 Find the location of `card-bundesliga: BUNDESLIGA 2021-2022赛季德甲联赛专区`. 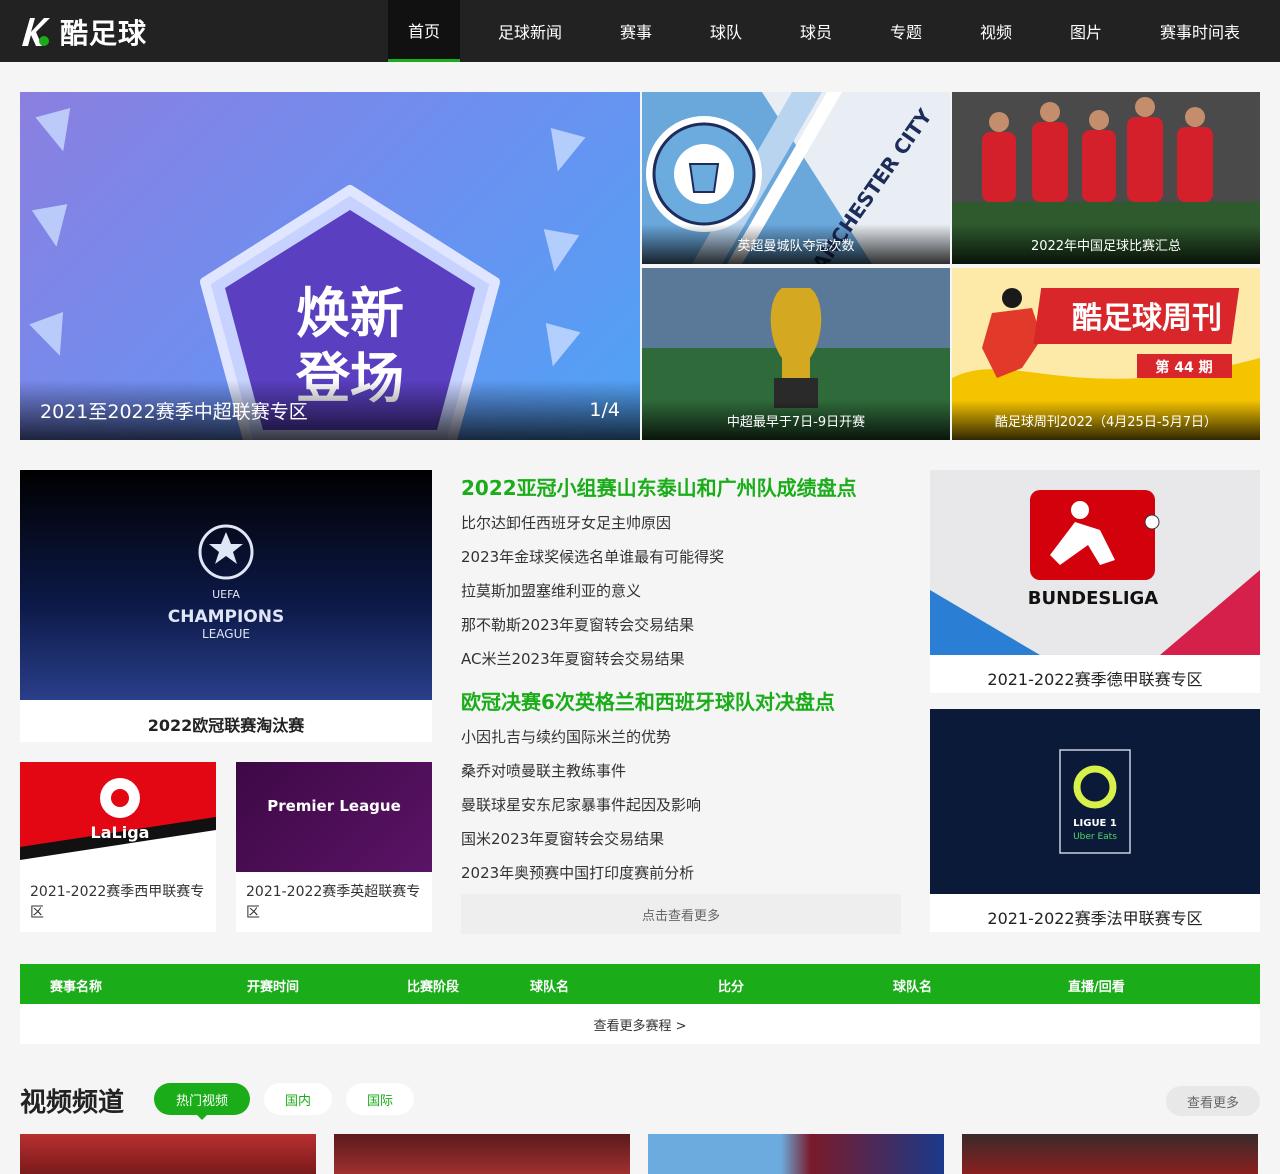

card-bundesliga: BUNDESLIGA 2021-2022赛季德甲联赛专区 is located at coordinates (1095, 581).